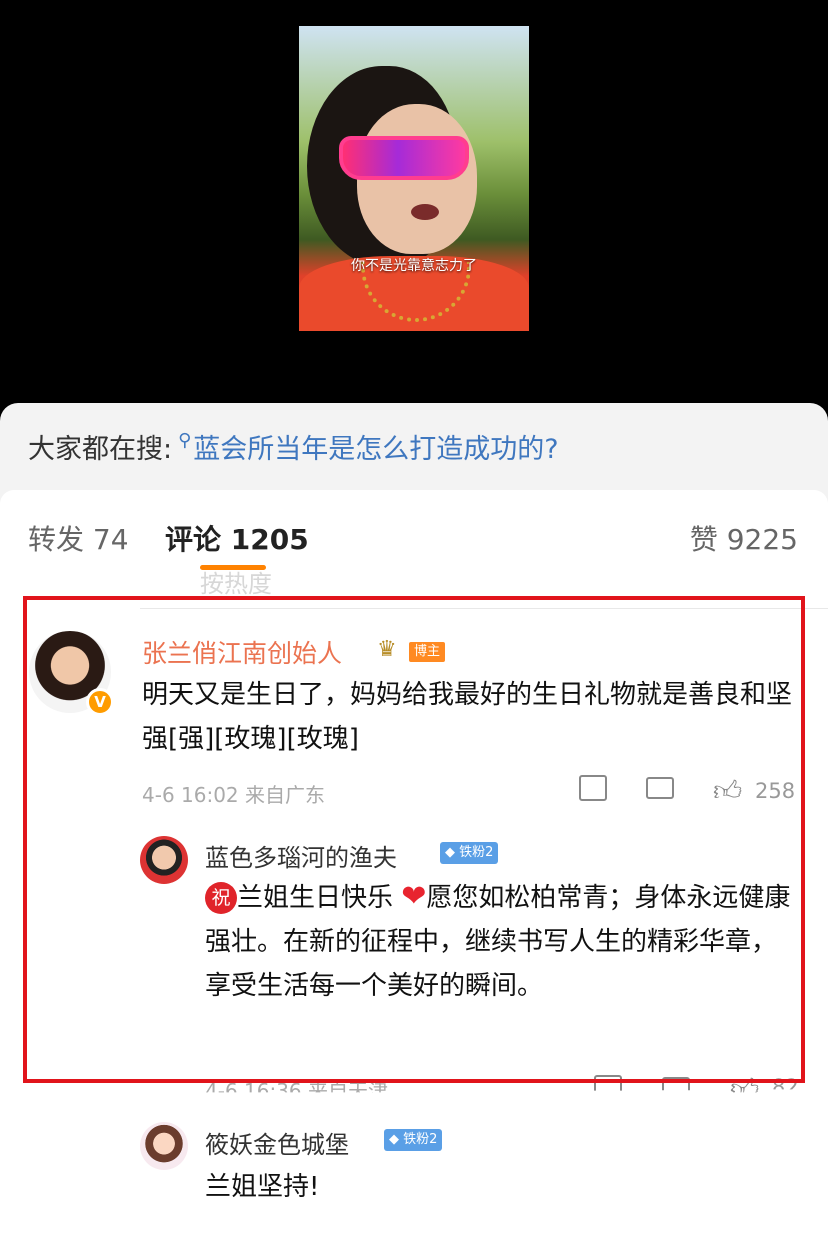 Image resolution: width=828 pixels, height=1233 pixels. Describe the element at coordinates (301, 855) in the screenshot. I see `reply-author-name: 蓝色多瑙河的渔夫` at that location.